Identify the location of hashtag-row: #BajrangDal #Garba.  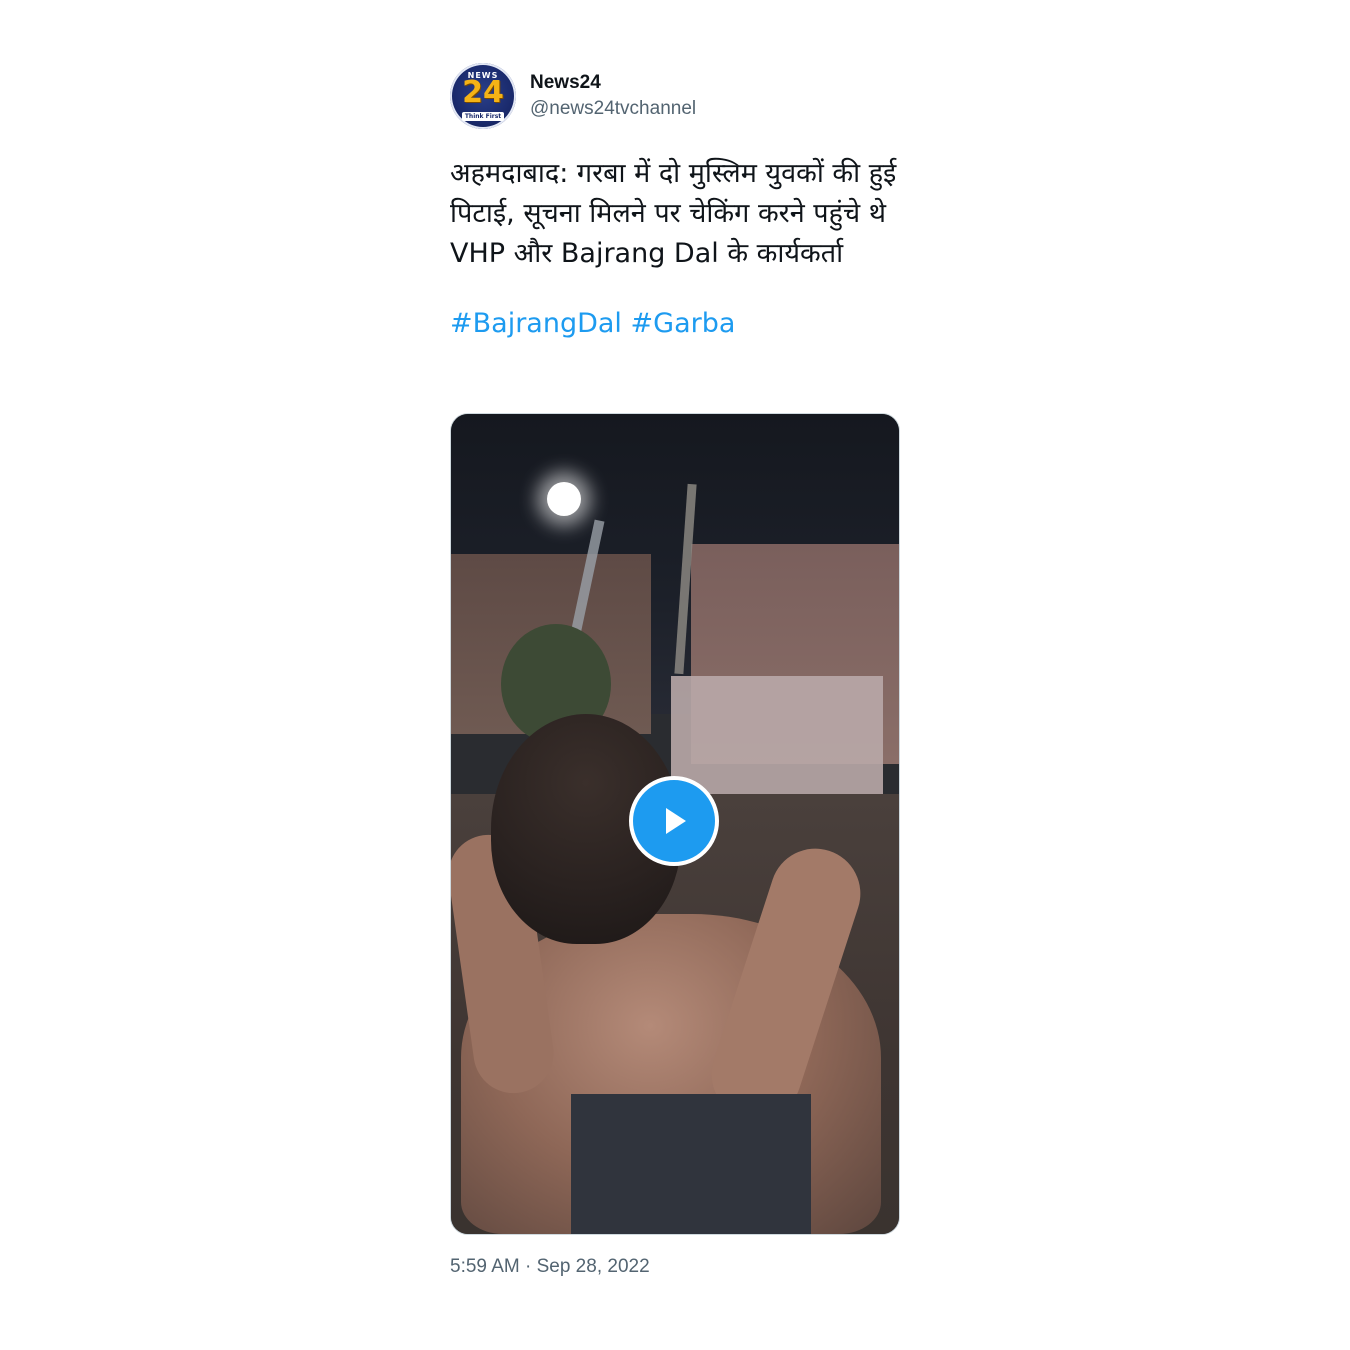
(675, 324).